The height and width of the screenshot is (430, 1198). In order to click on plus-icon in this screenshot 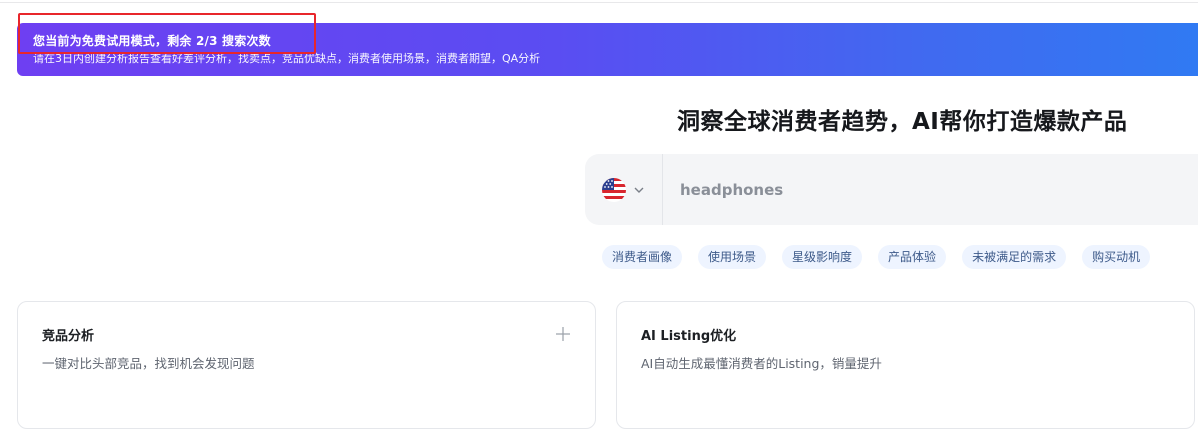, I will do `click(563, 334)`.